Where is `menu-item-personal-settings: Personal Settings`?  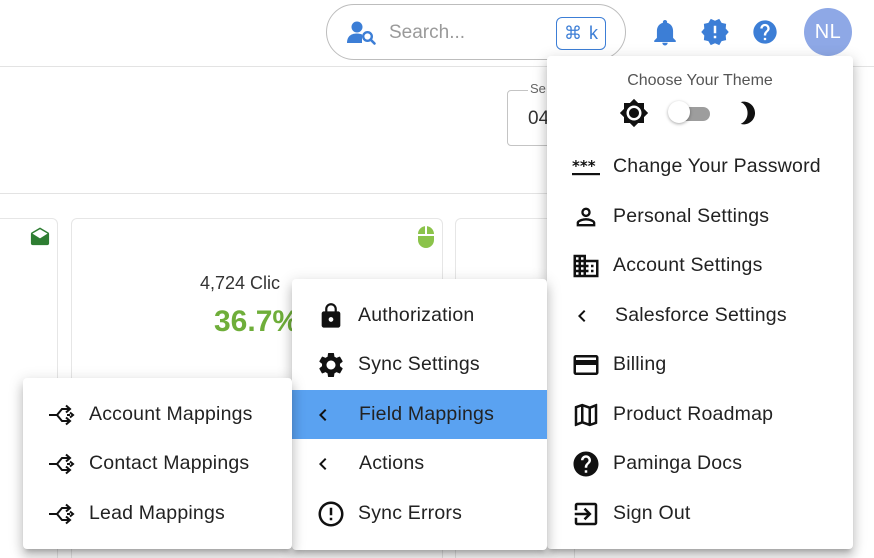 menu-item-personal-settings: Personal Settings is located at coordinates (700, 216).